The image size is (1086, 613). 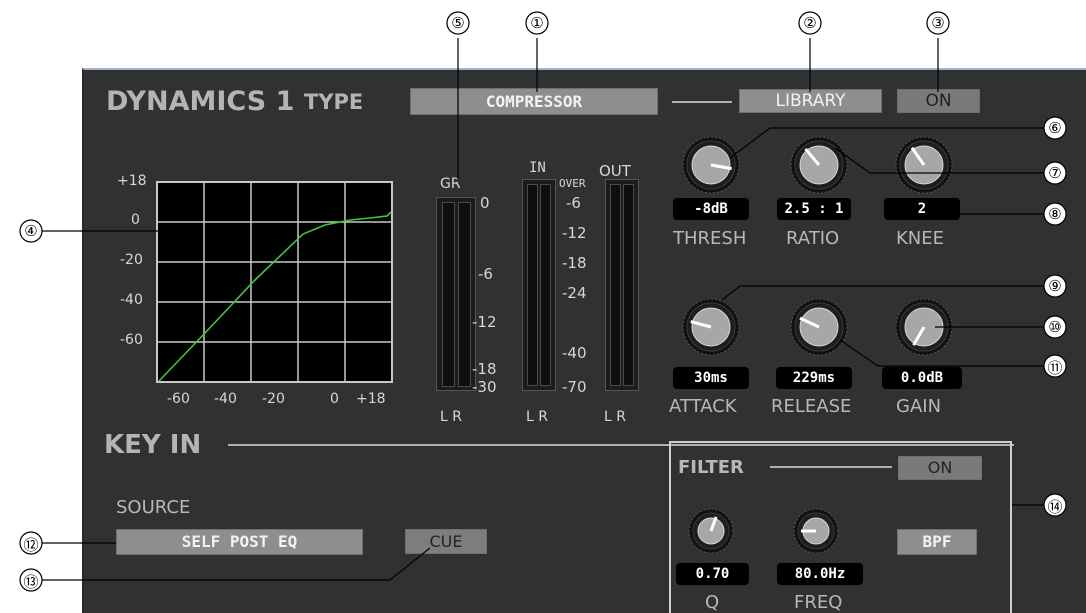 I want to click on freq-value: 80.0Hz, so click(x=820, y=574).